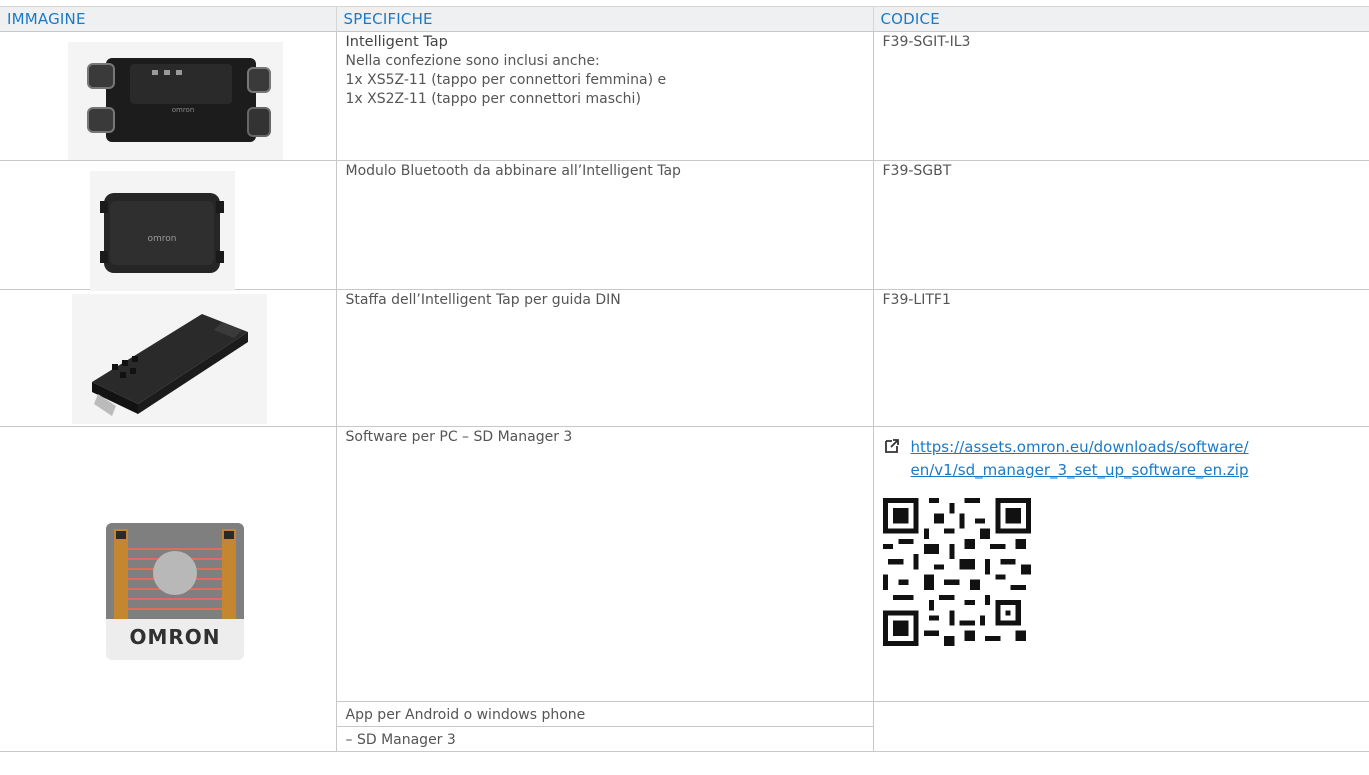  Describe the element at coordinates (472, 61) in the screenshot. I see `spec-line: Nella confezione sono inclusi anche:` at that location.